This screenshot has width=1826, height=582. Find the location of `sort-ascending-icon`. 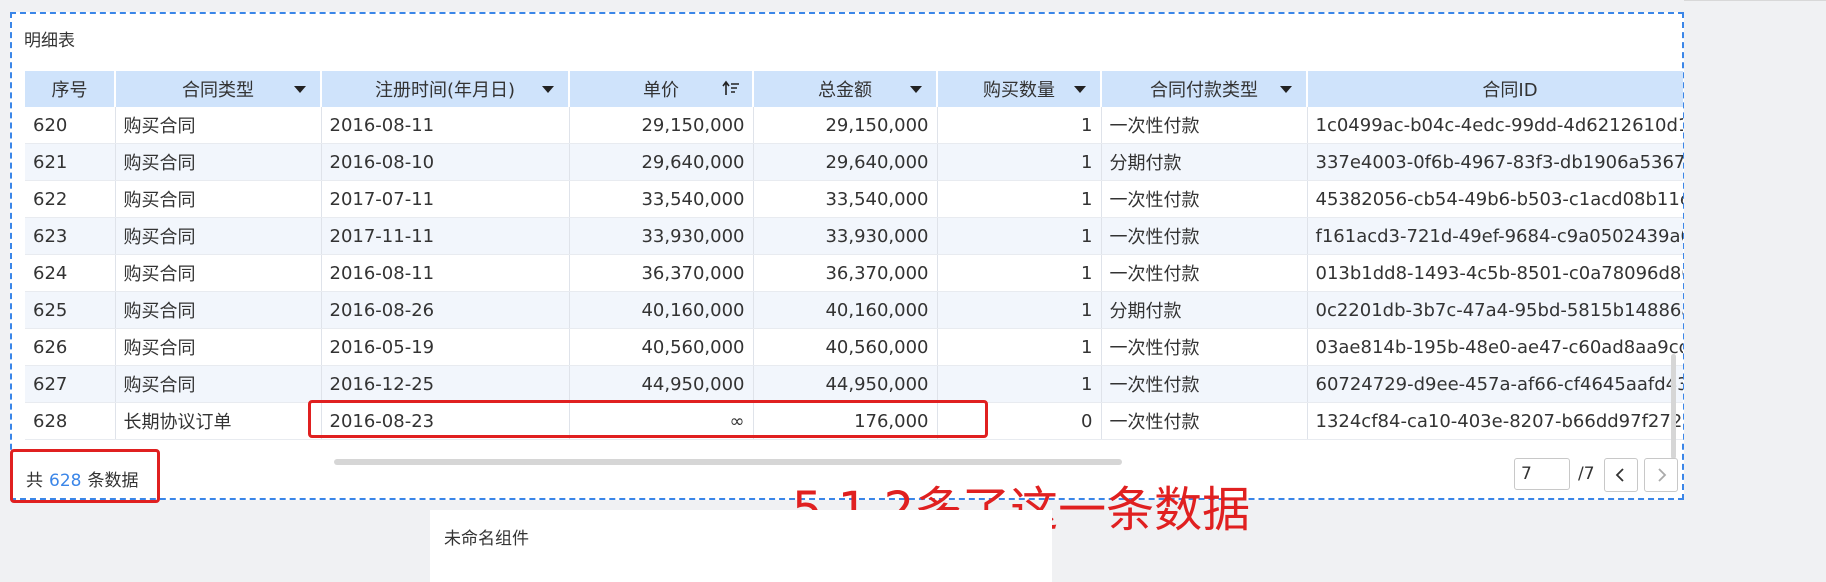

sort-ascending-icon is located at coordinates (731, 89).